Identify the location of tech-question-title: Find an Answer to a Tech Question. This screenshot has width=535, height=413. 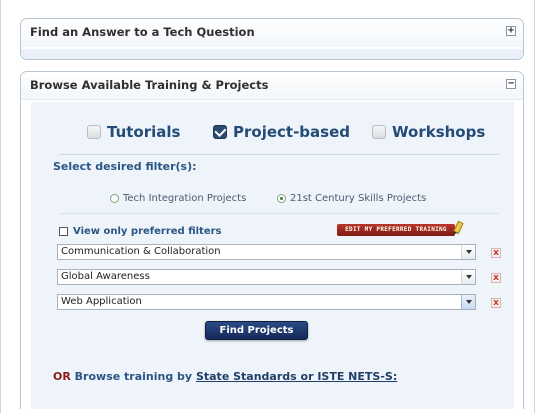
(142, 32).